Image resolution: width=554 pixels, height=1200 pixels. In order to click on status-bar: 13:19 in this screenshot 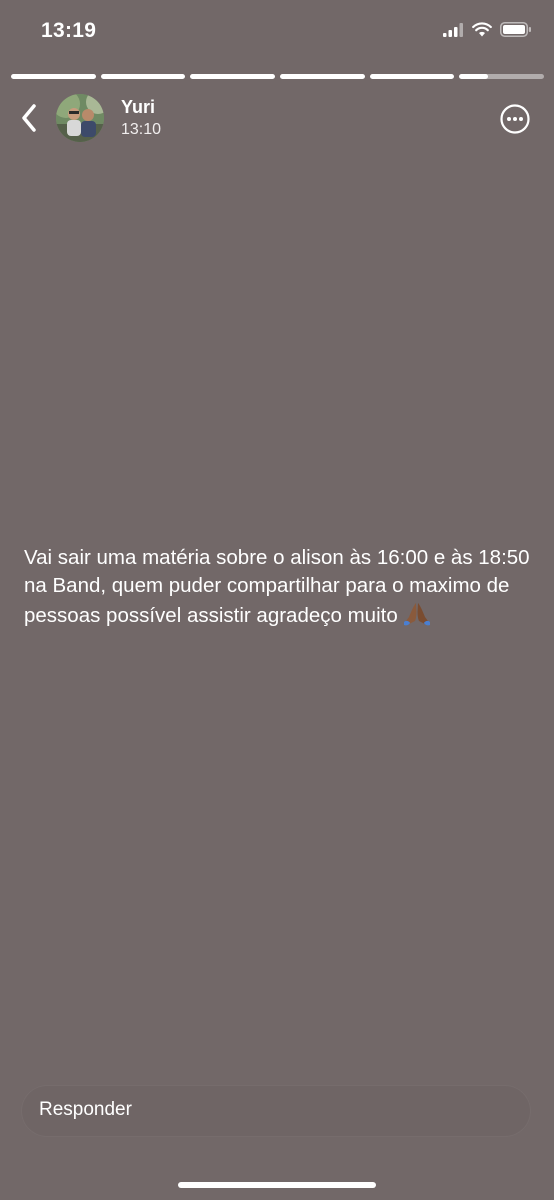, I will do `click(277, 33)`.